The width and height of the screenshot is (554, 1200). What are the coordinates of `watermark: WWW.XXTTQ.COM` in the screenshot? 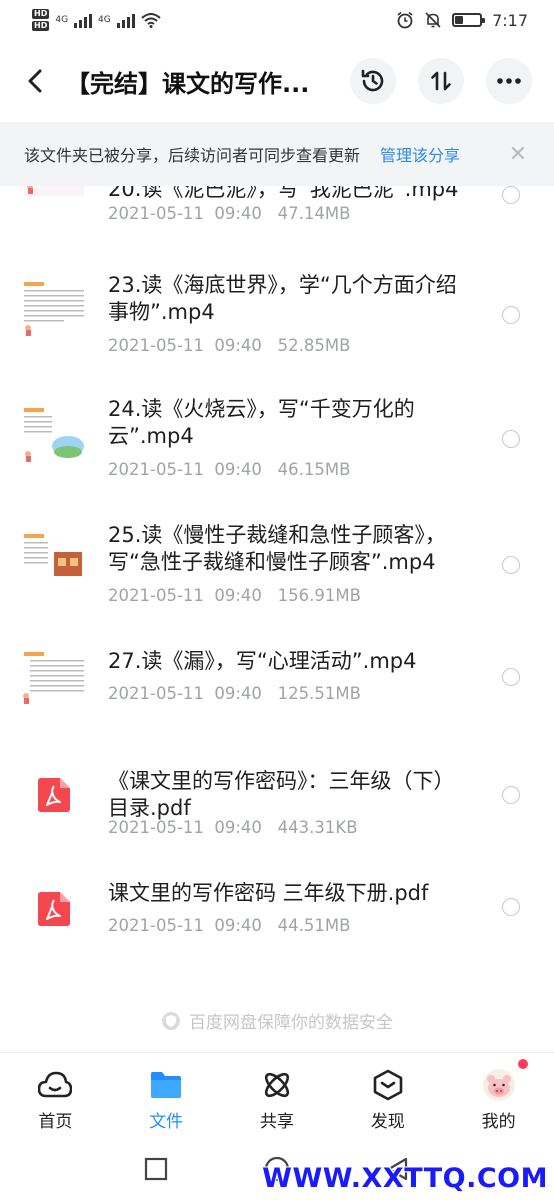 It's located at (405, 1178).